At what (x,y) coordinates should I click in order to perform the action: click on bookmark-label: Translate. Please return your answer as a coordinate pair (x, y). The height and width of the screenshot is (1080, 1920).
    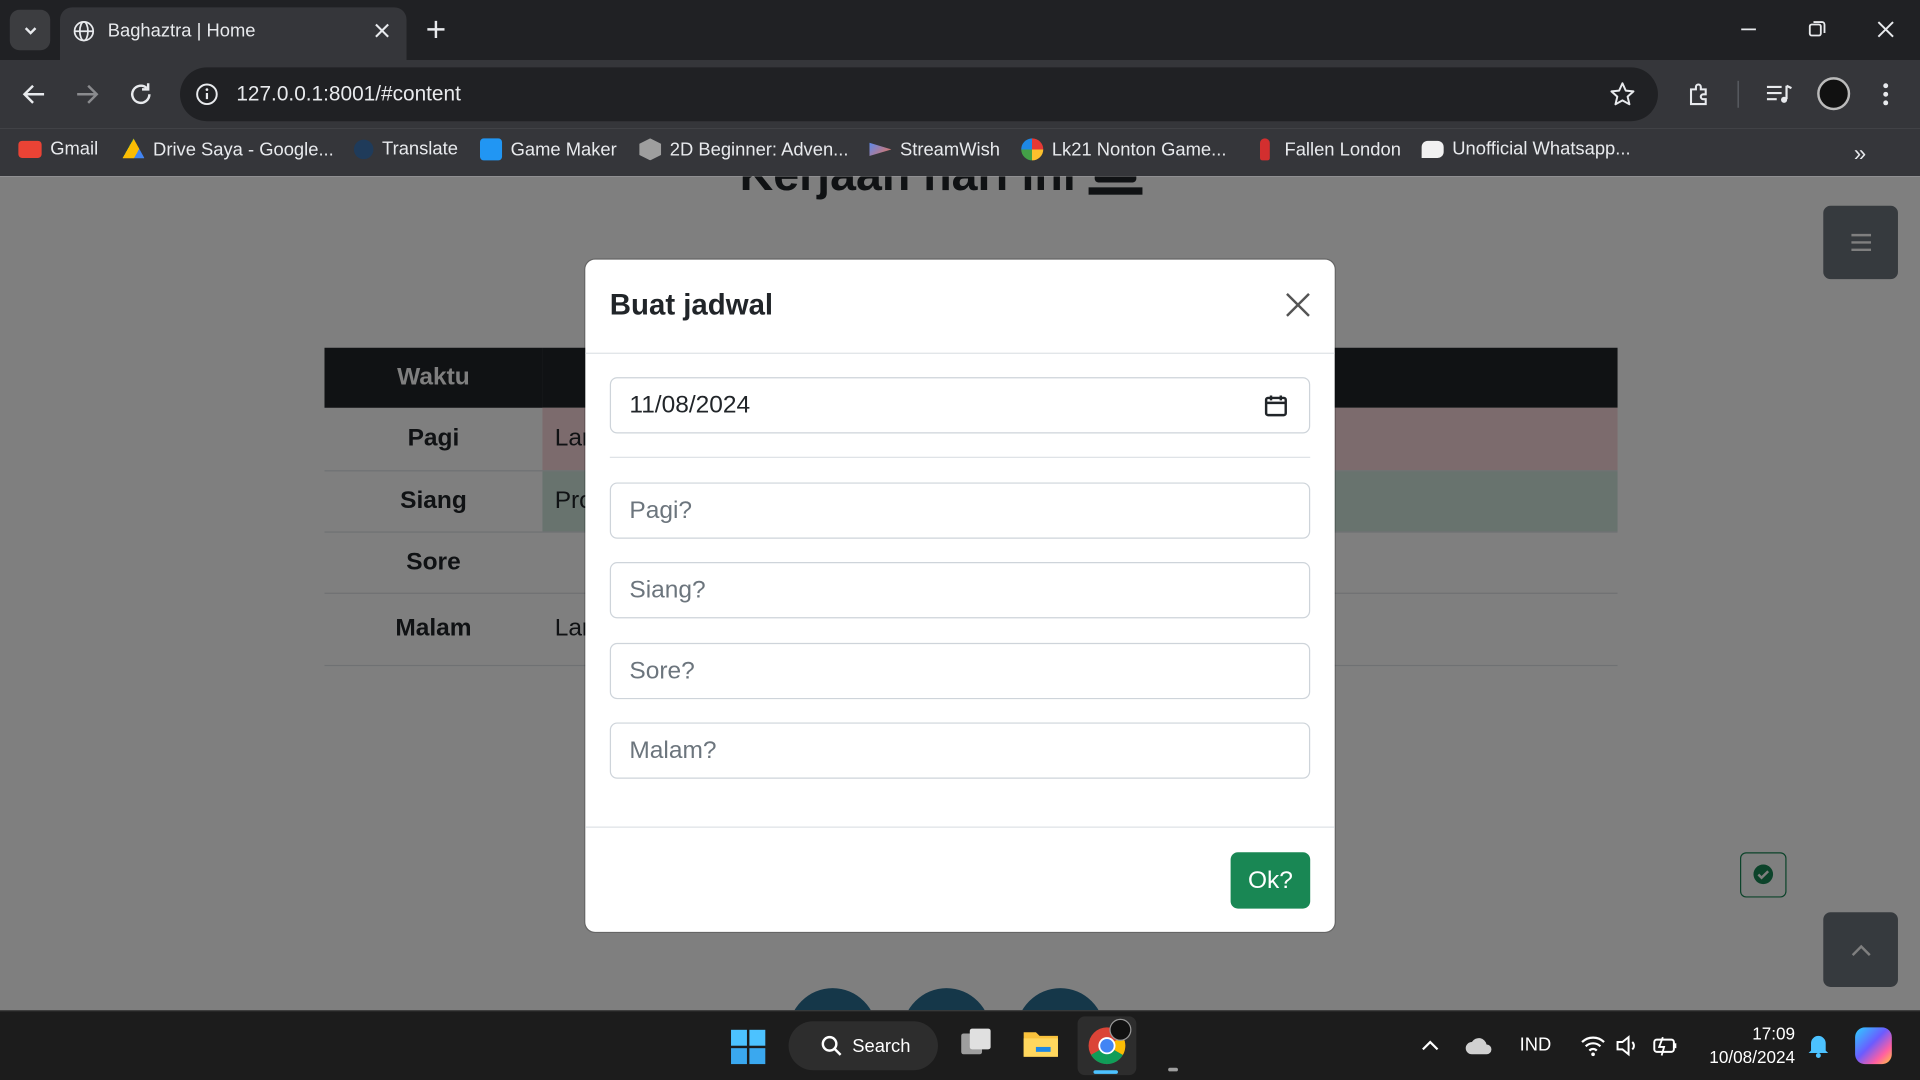
    Looking at the image, I should click on (420, 149).